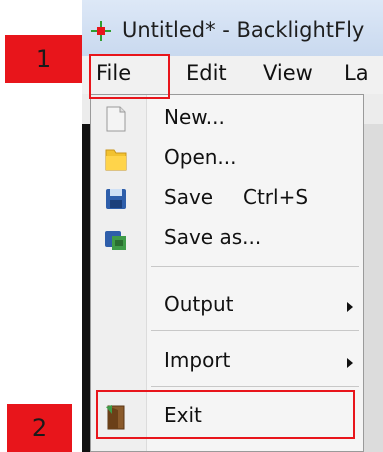  Describe the element at coordinates (288, 73) in the screenshot. I see `menu-view: View` at that location.